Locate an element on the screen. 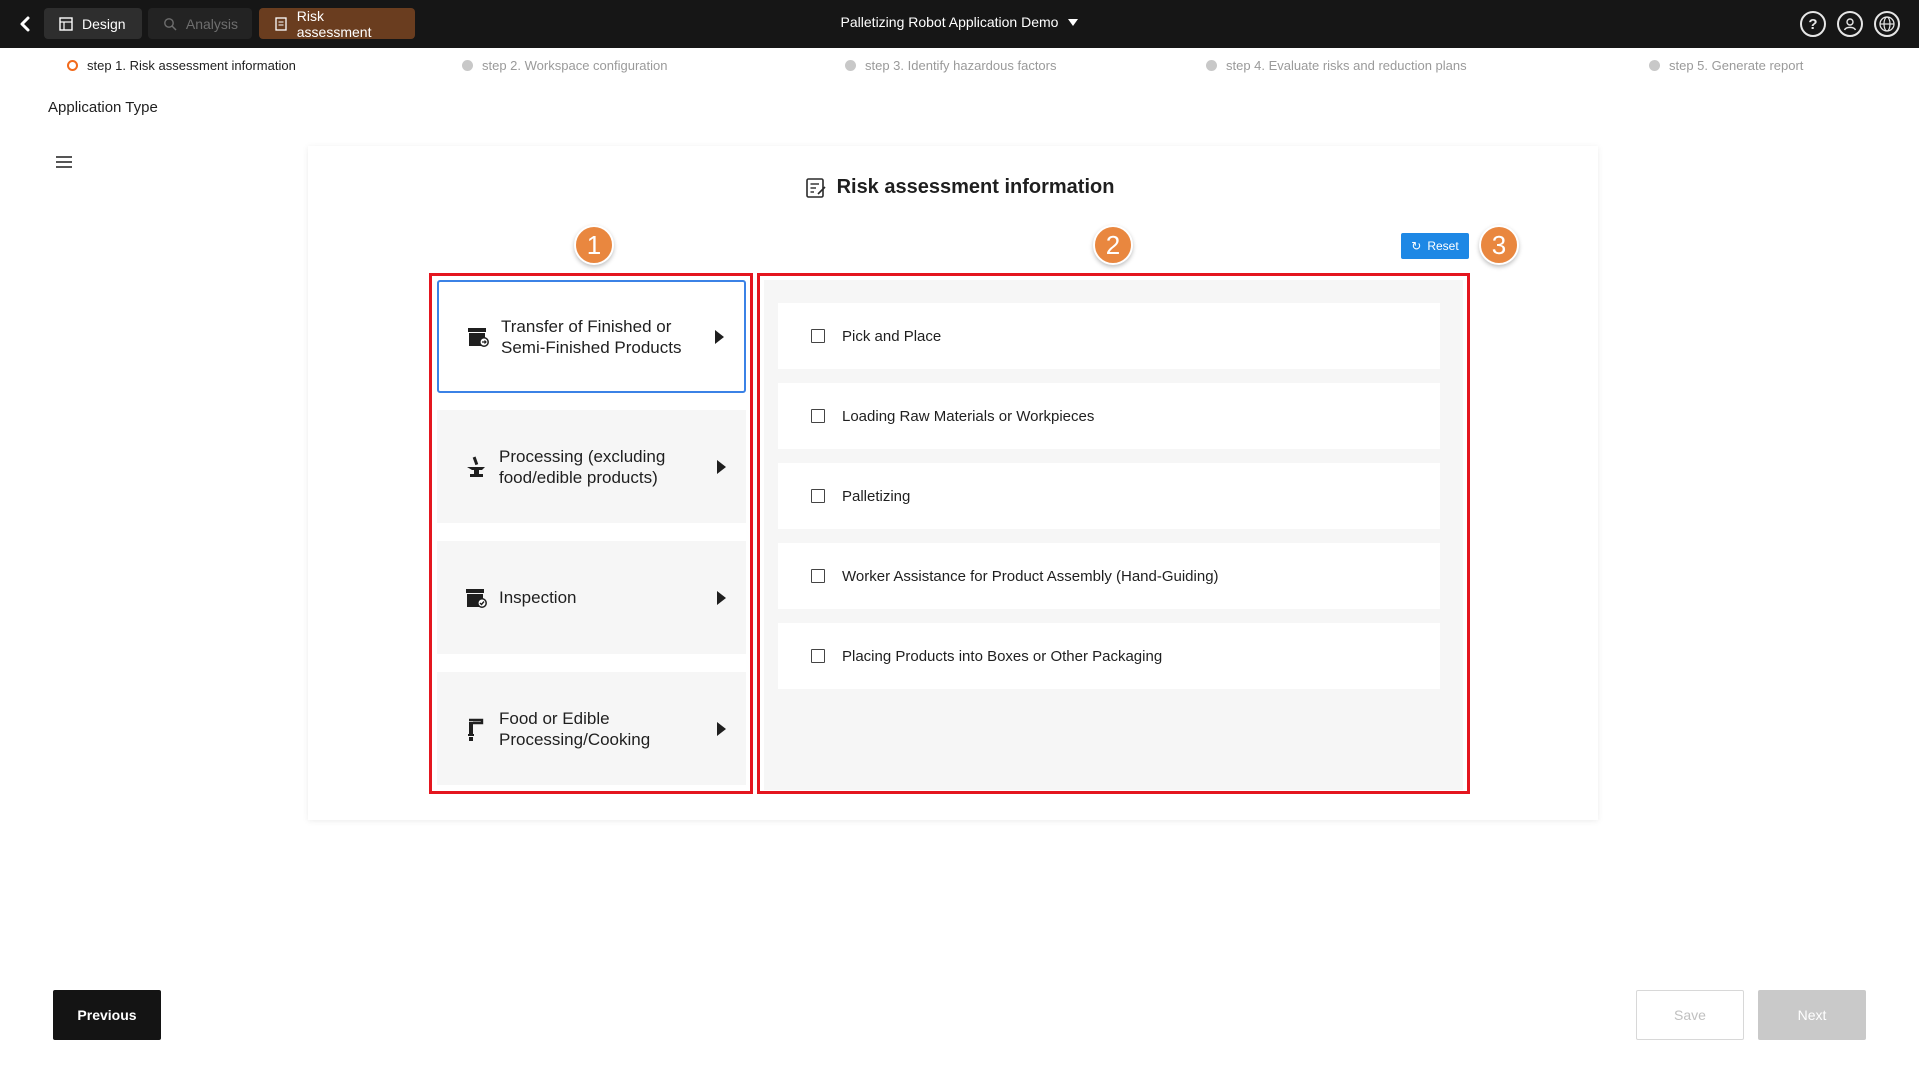  checklist-document-icon is located at coordinates (816, 188).